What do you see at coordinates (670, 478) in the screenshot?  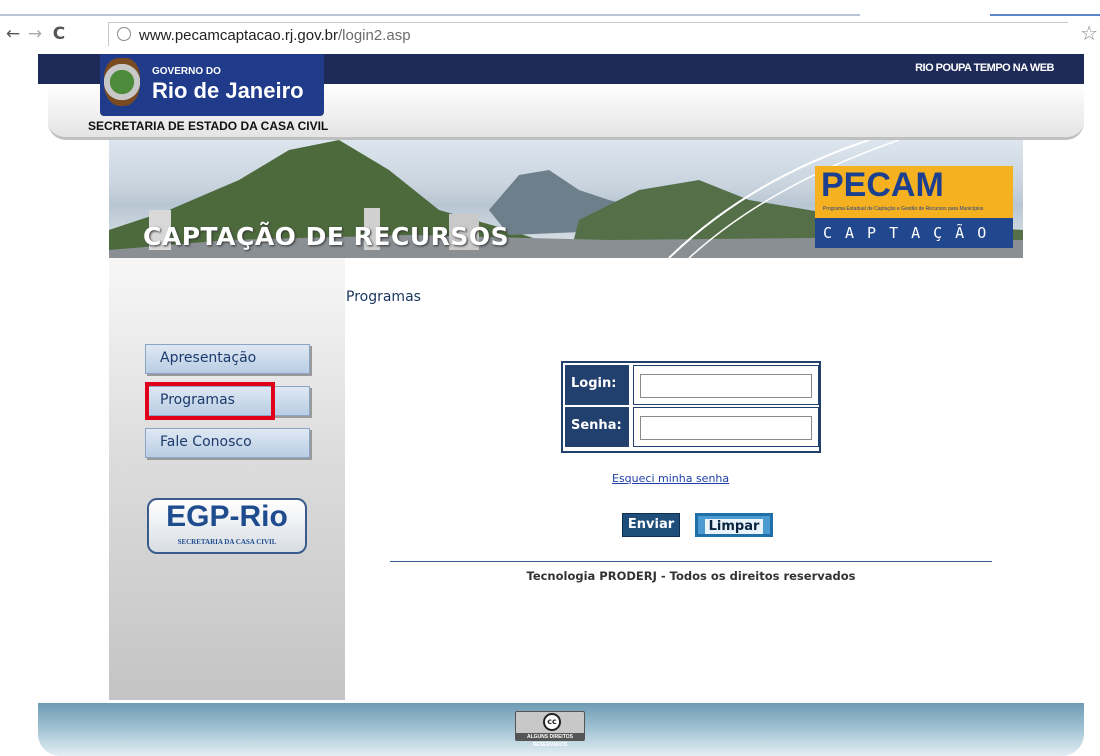 I see `forgot-password-link: Esqueci minha senha` at bounding box center [670, 478].